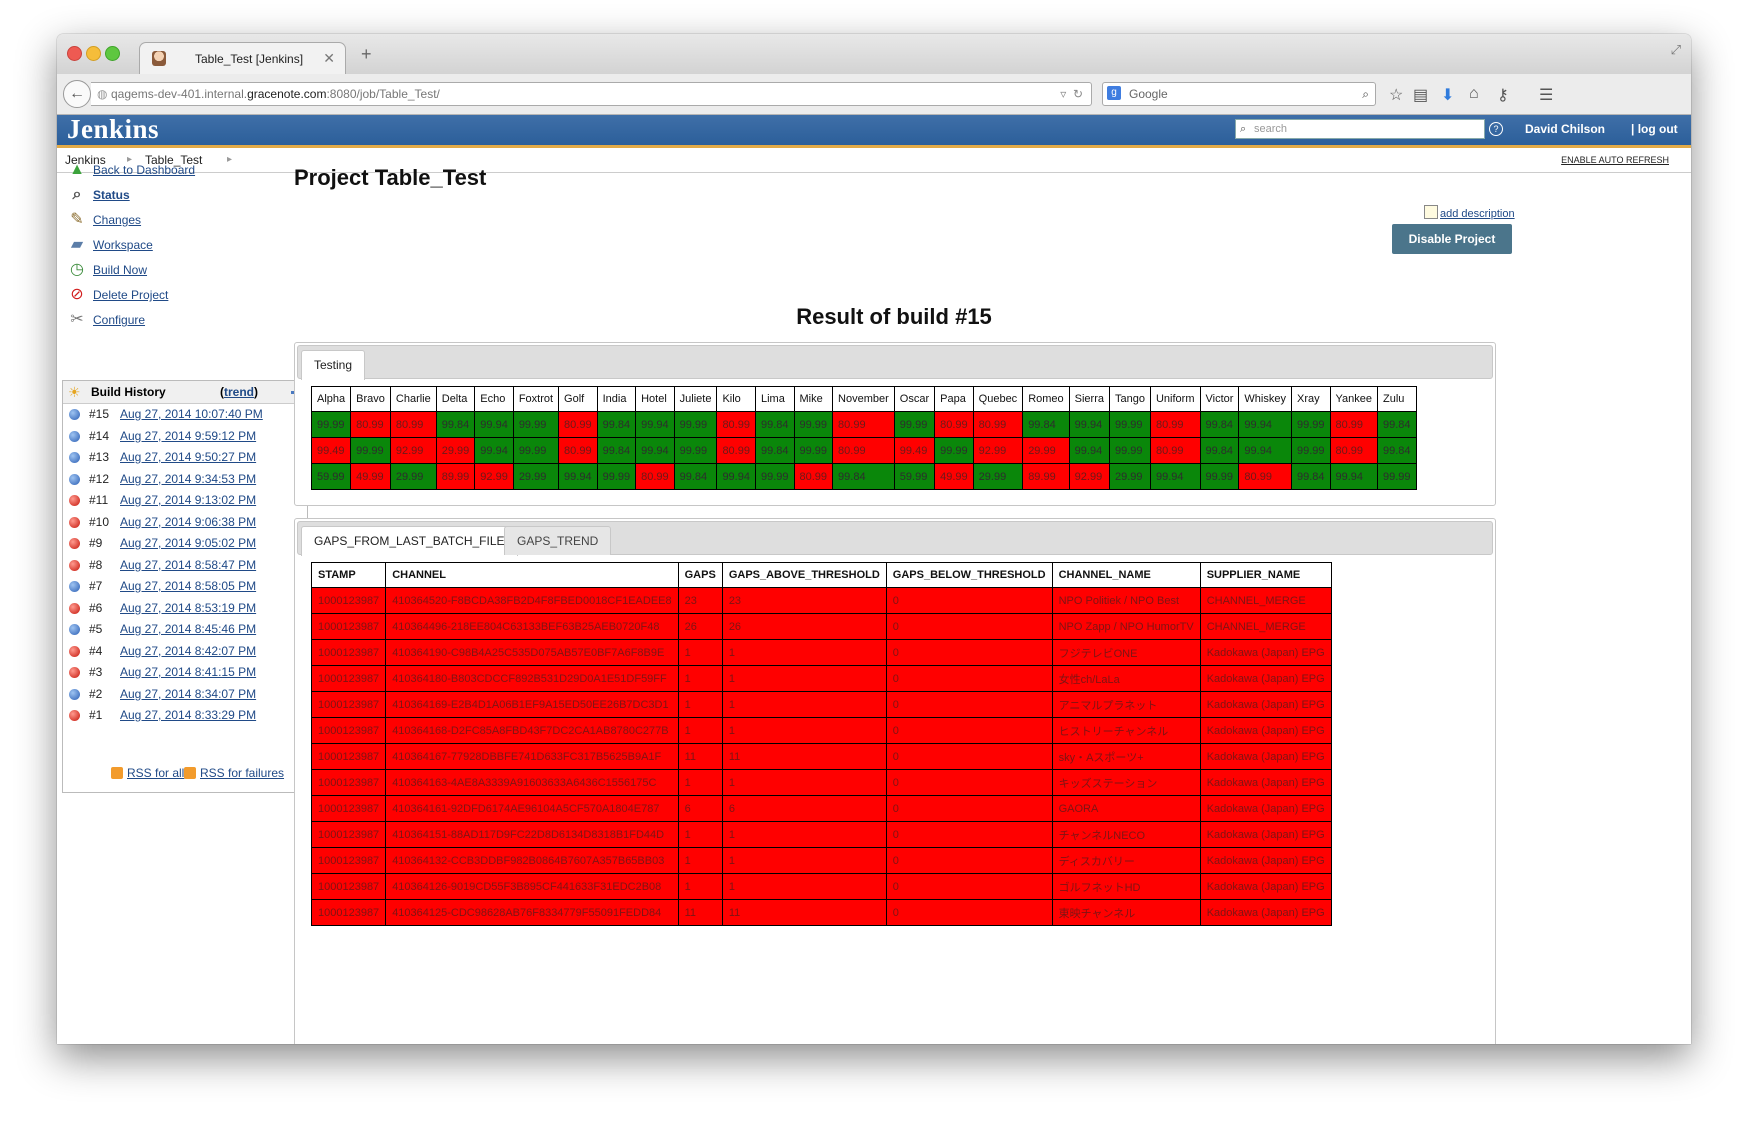 The height and width of the screenshot is (1123, 1748). I want to click on build-date-link: Aug 27, 2014 8:33:29 PM, so click(188, 715).